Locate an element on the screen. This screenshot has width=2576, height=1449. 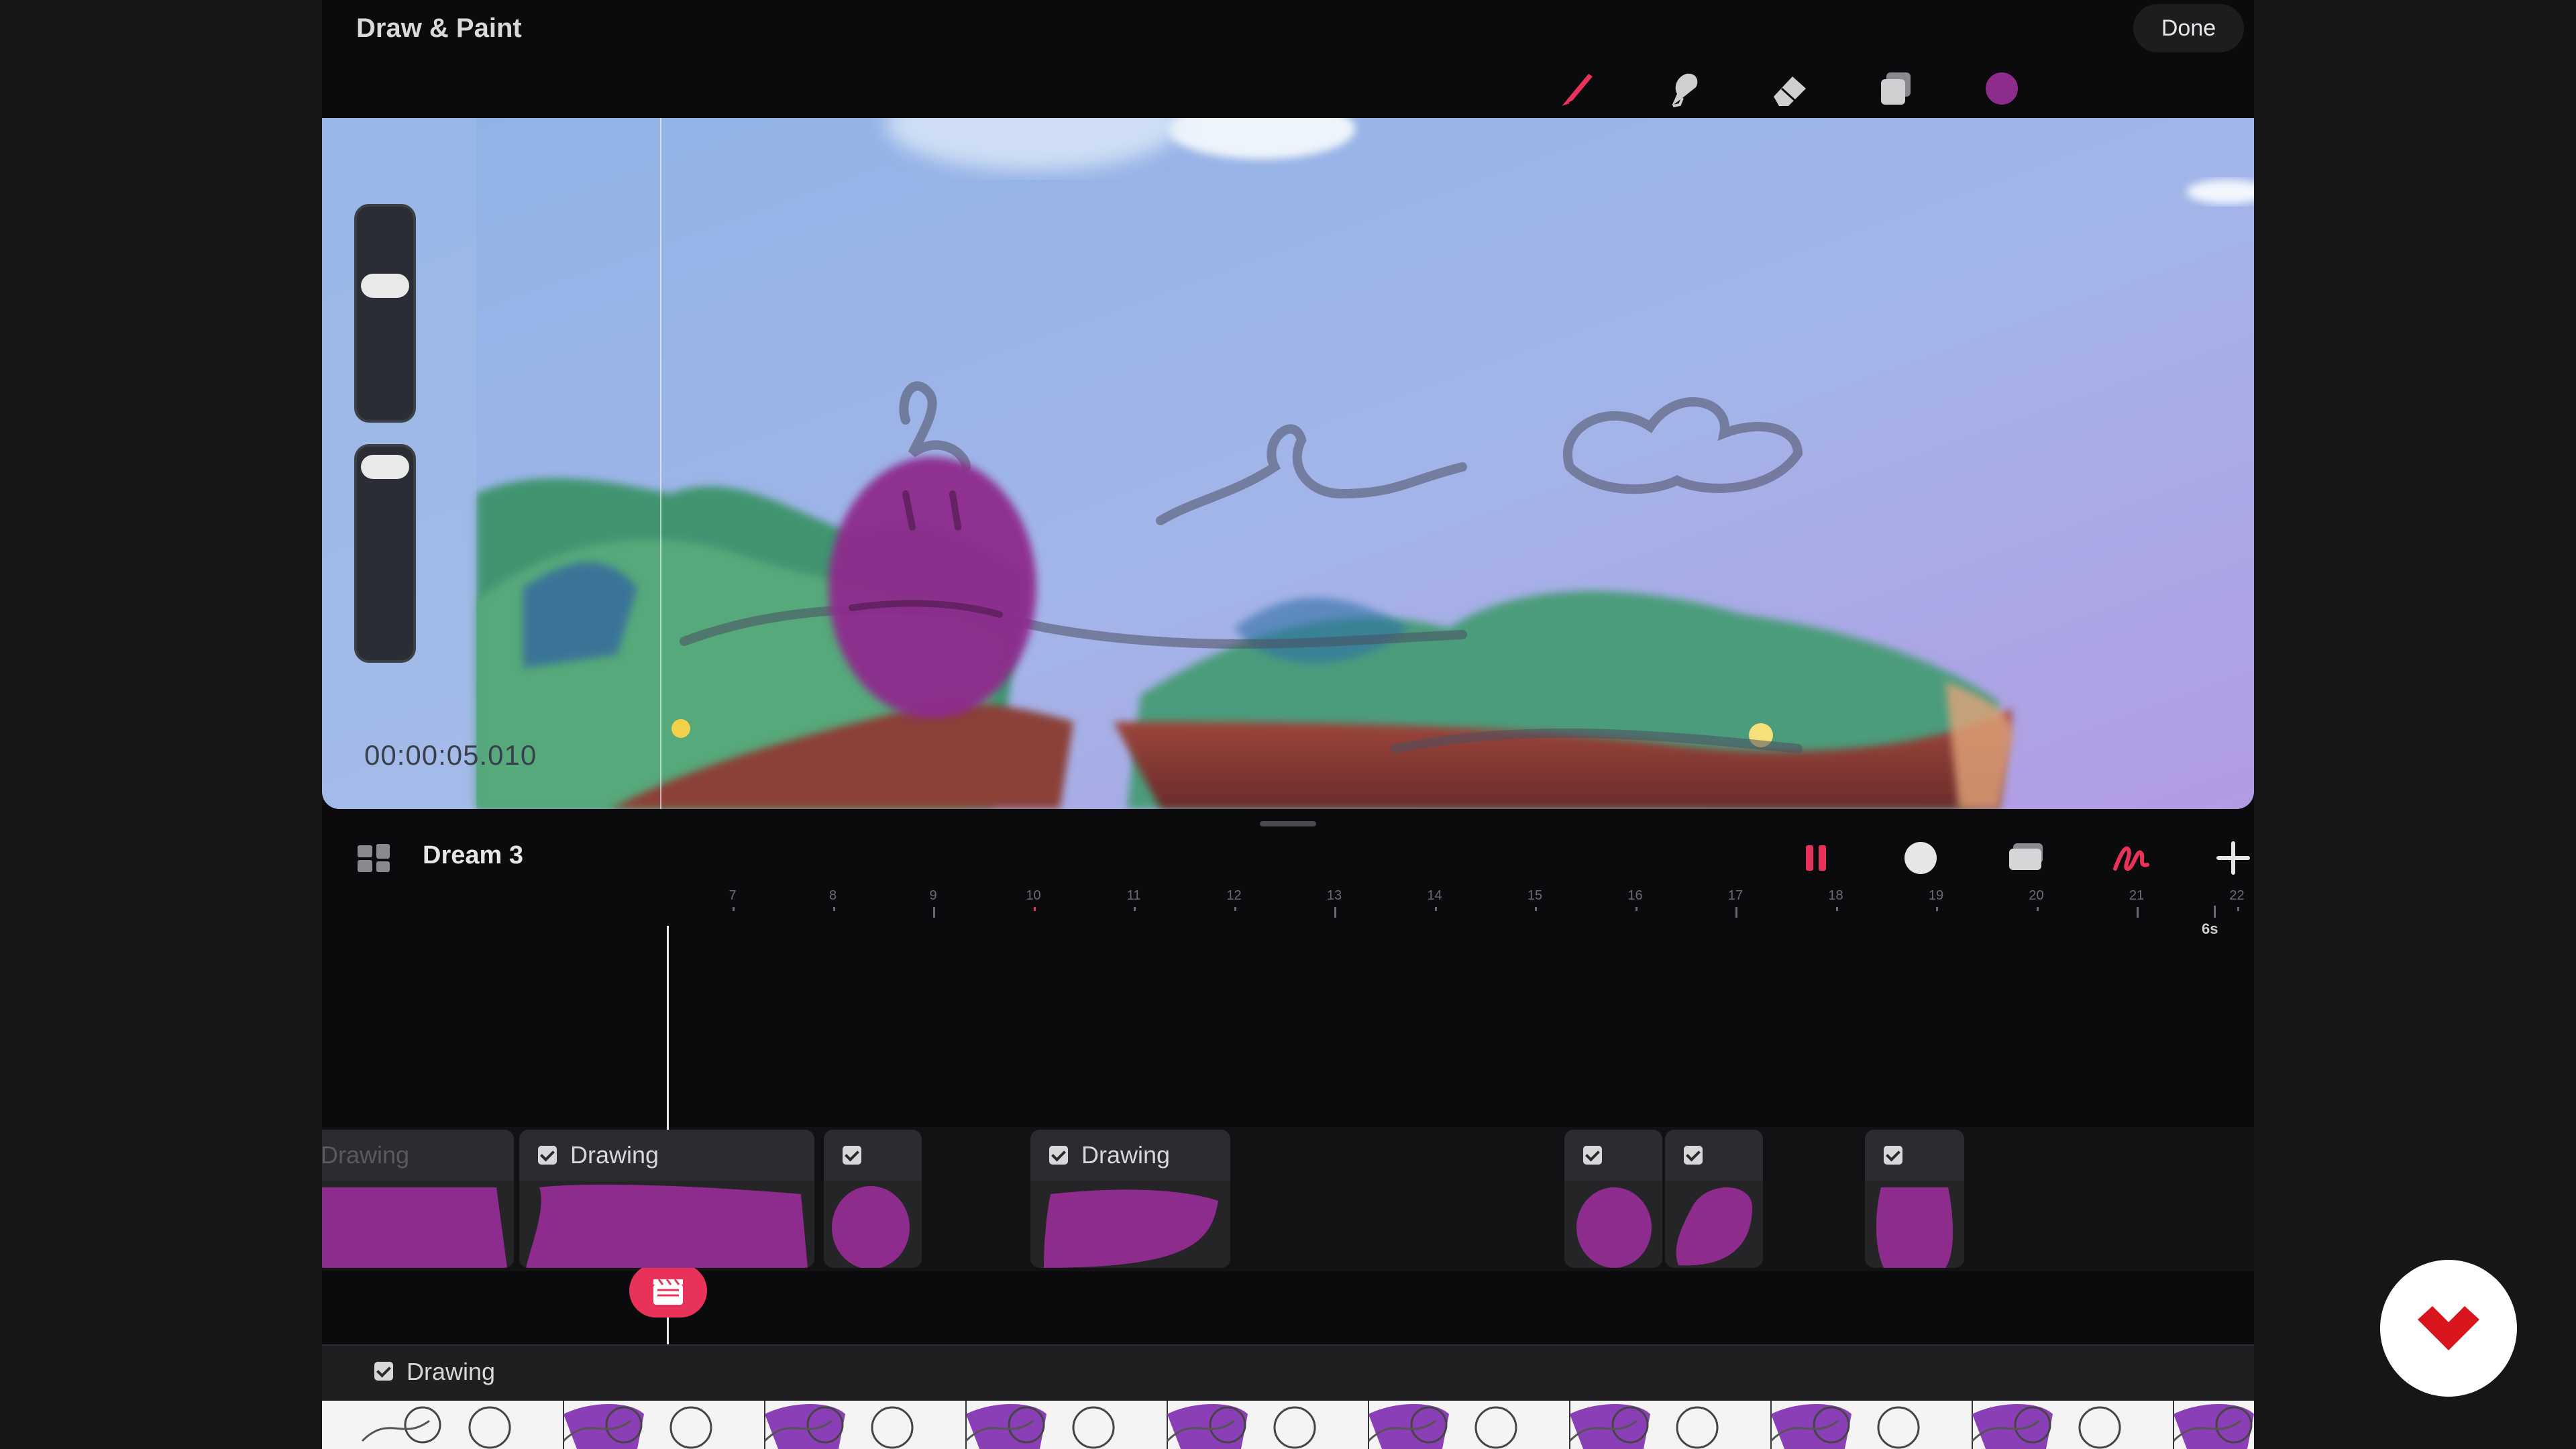
track-label: Drawing is located at coordinates (451, 1371).